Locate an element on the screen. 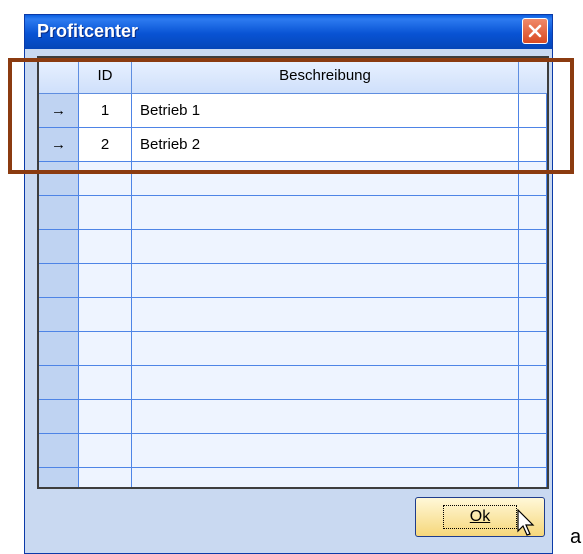  close-button is located at coordinates (535, 31).